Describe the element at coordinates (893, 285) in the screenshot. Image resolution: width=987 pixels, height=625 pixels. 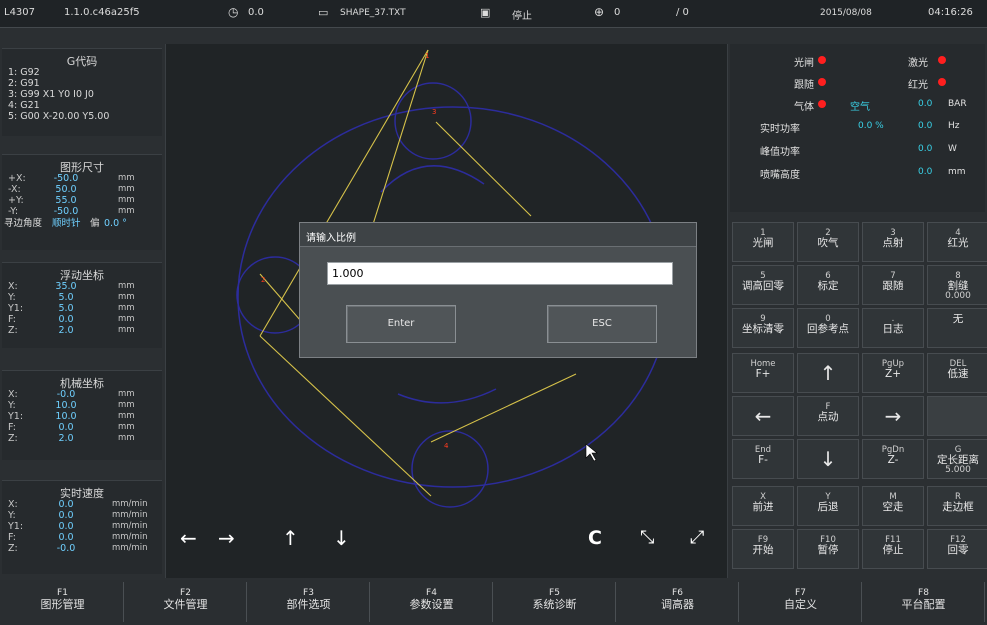
I see `follow-key: 7 跟随` at that location.